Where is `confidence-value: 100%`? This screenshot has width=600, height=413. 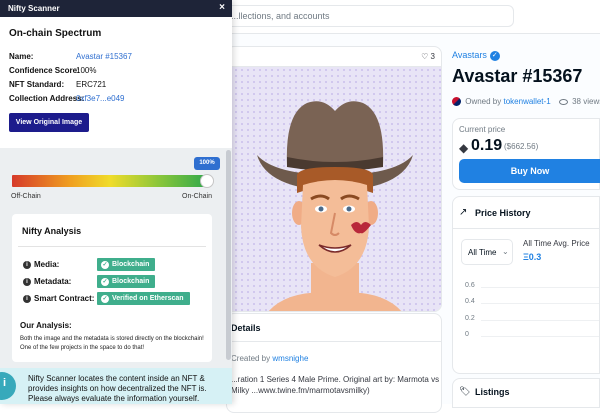
confidence-value: 100% is located at coordinates (86, 70).